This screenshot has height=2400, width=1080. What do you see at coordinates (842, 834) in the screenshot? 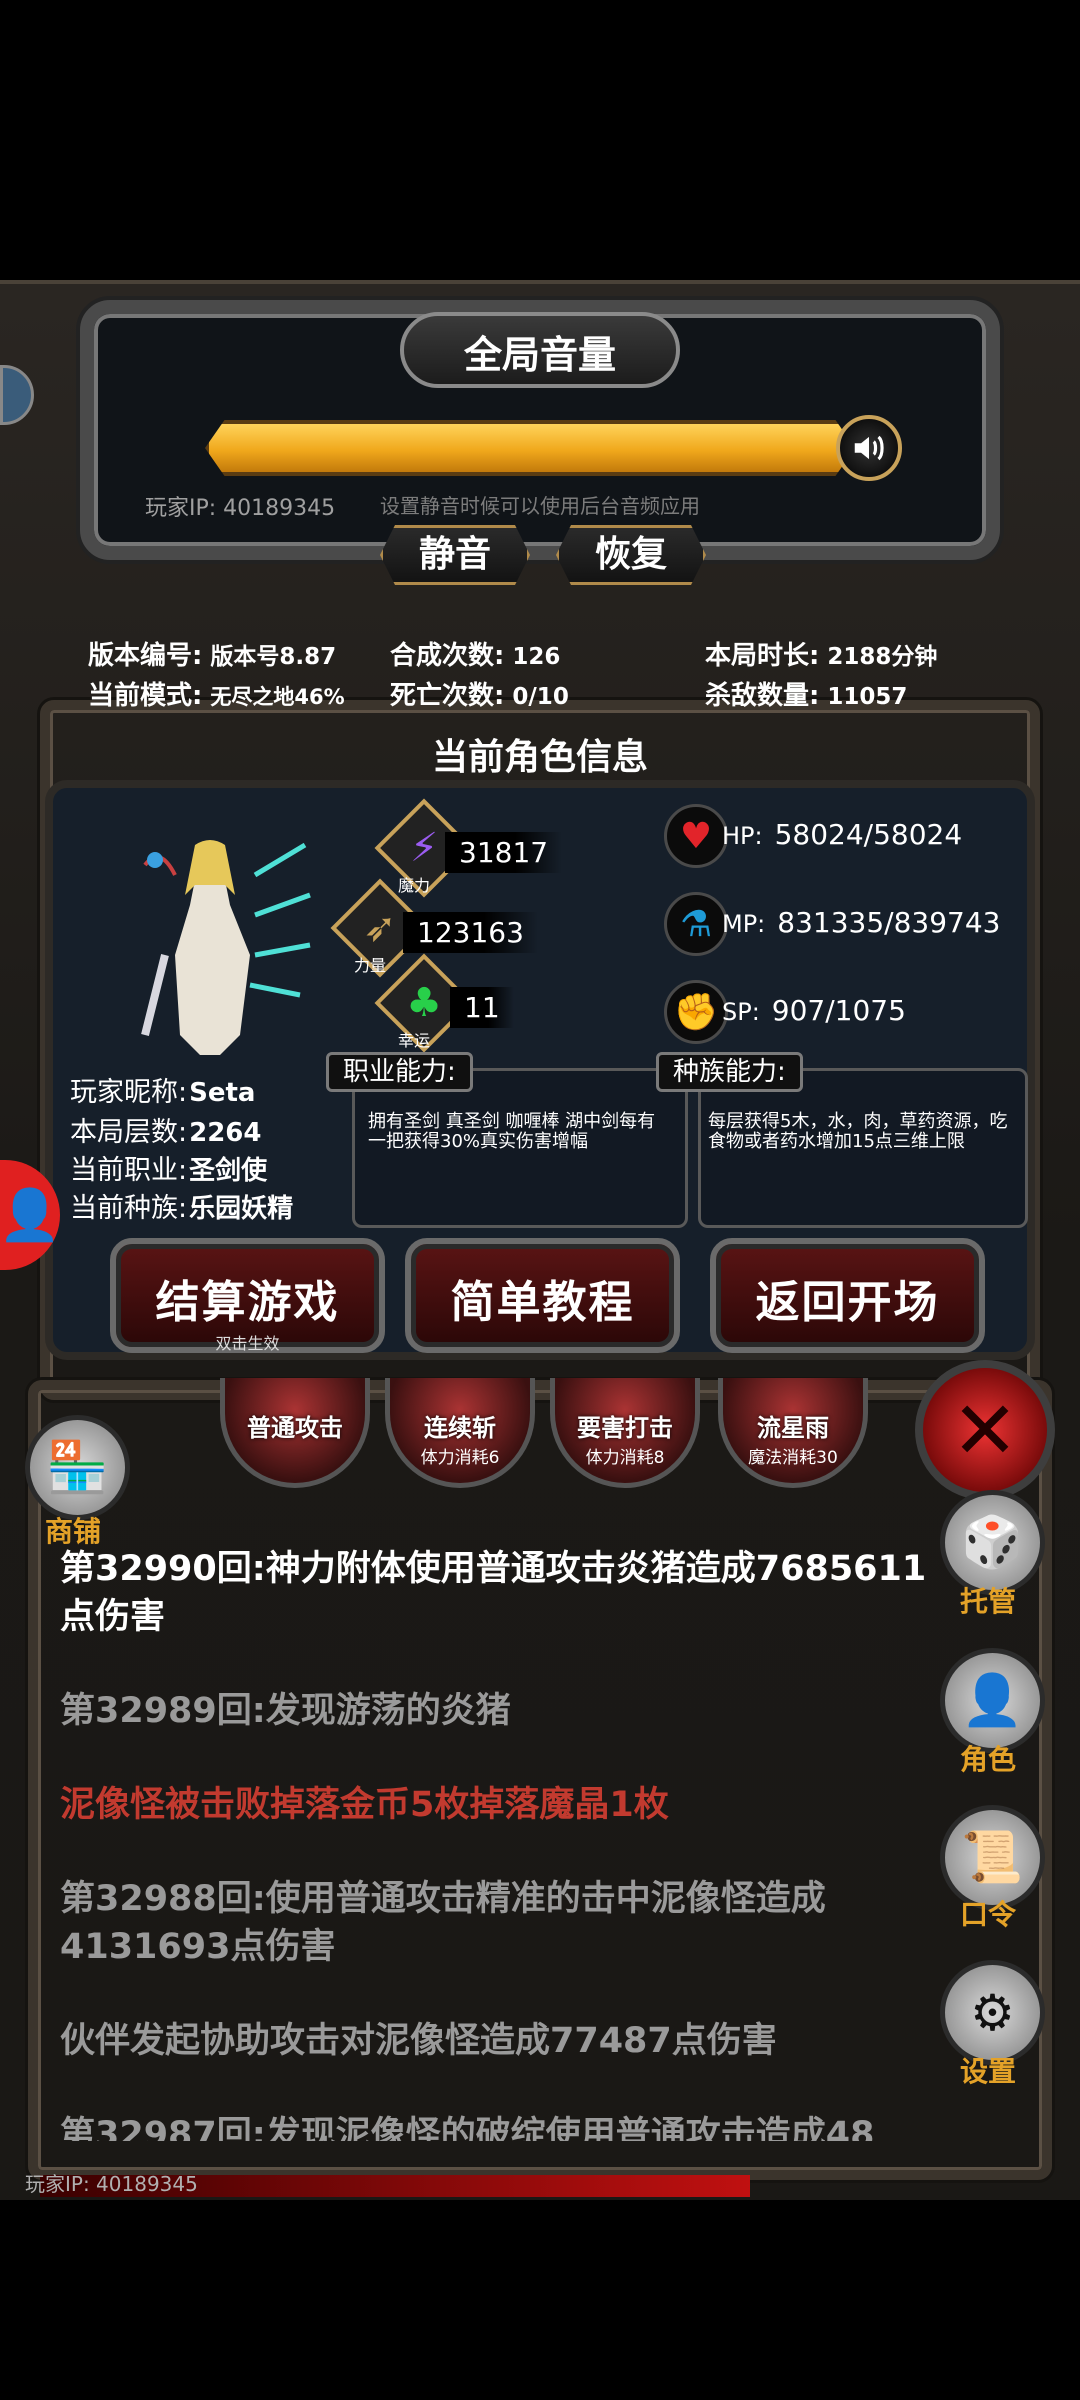
I see `hp-text: HP: 58024/58024` at bounding box center [842, 834].